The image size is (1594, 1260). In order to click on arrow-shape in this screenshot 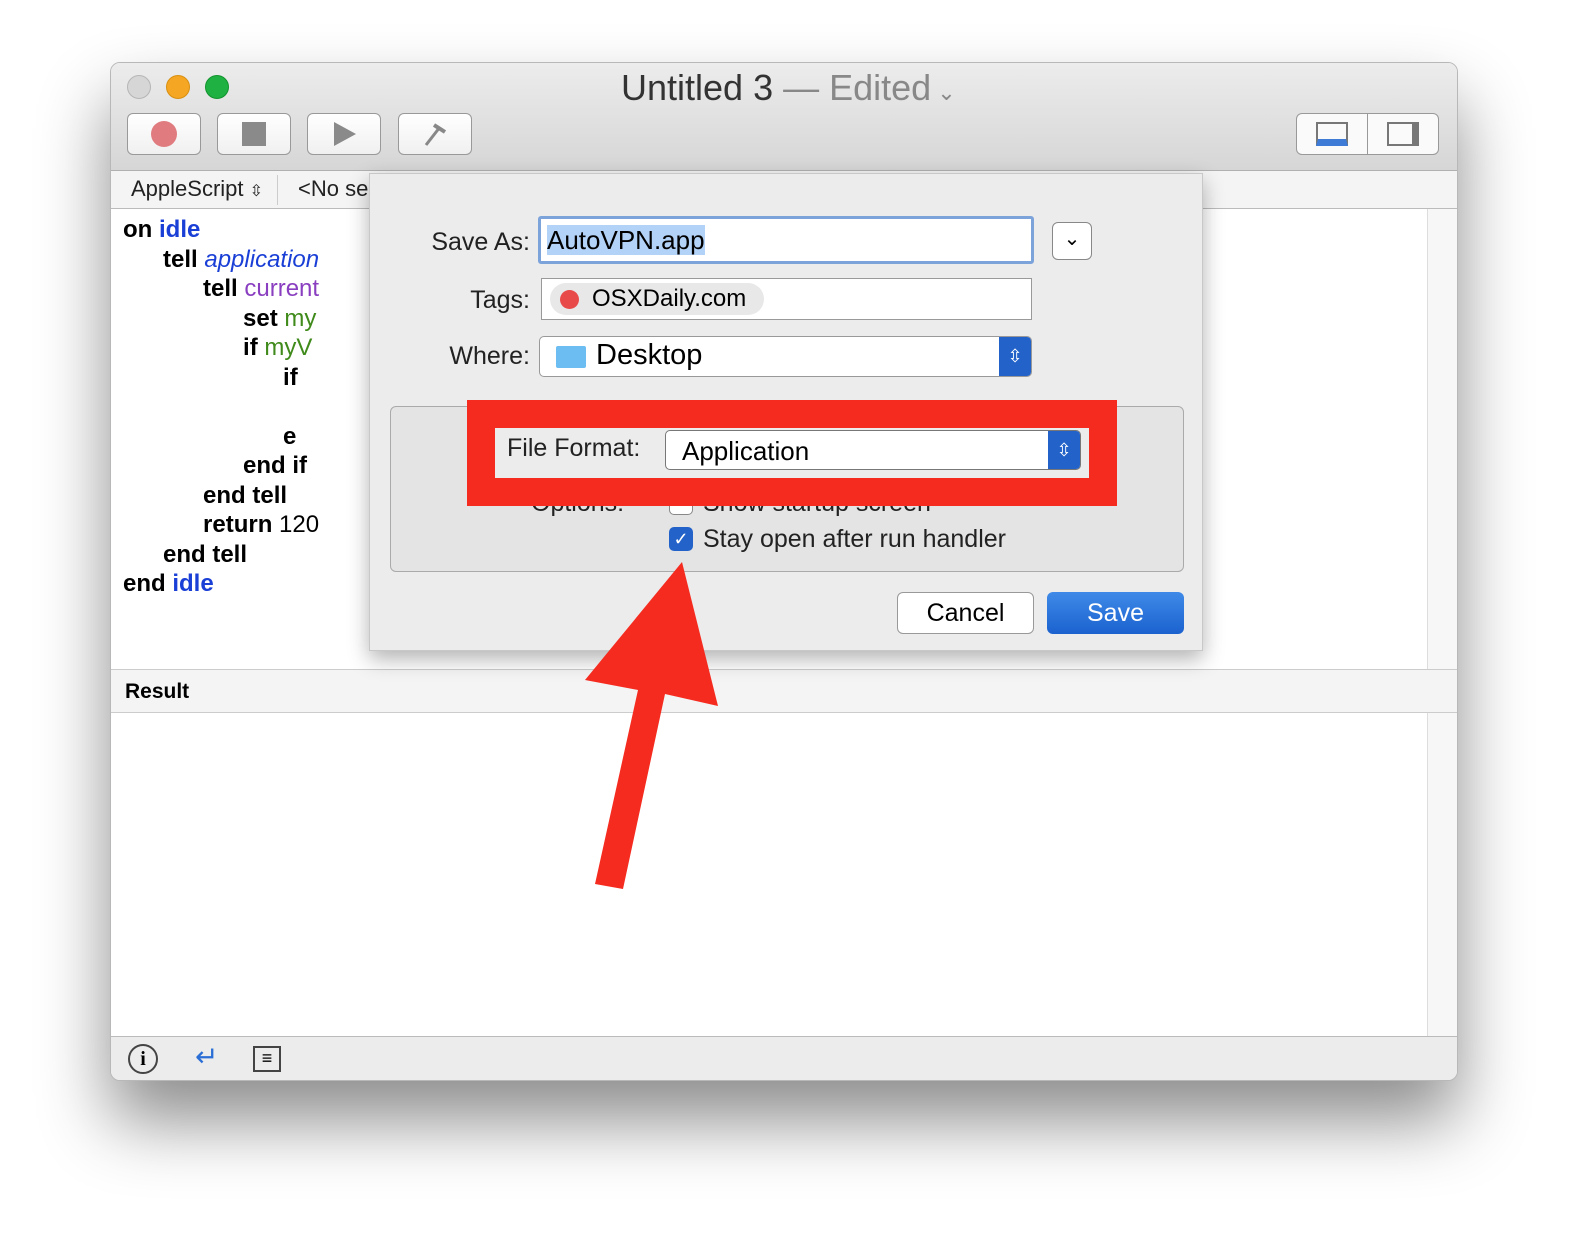, I will do `click(651, 725)`.